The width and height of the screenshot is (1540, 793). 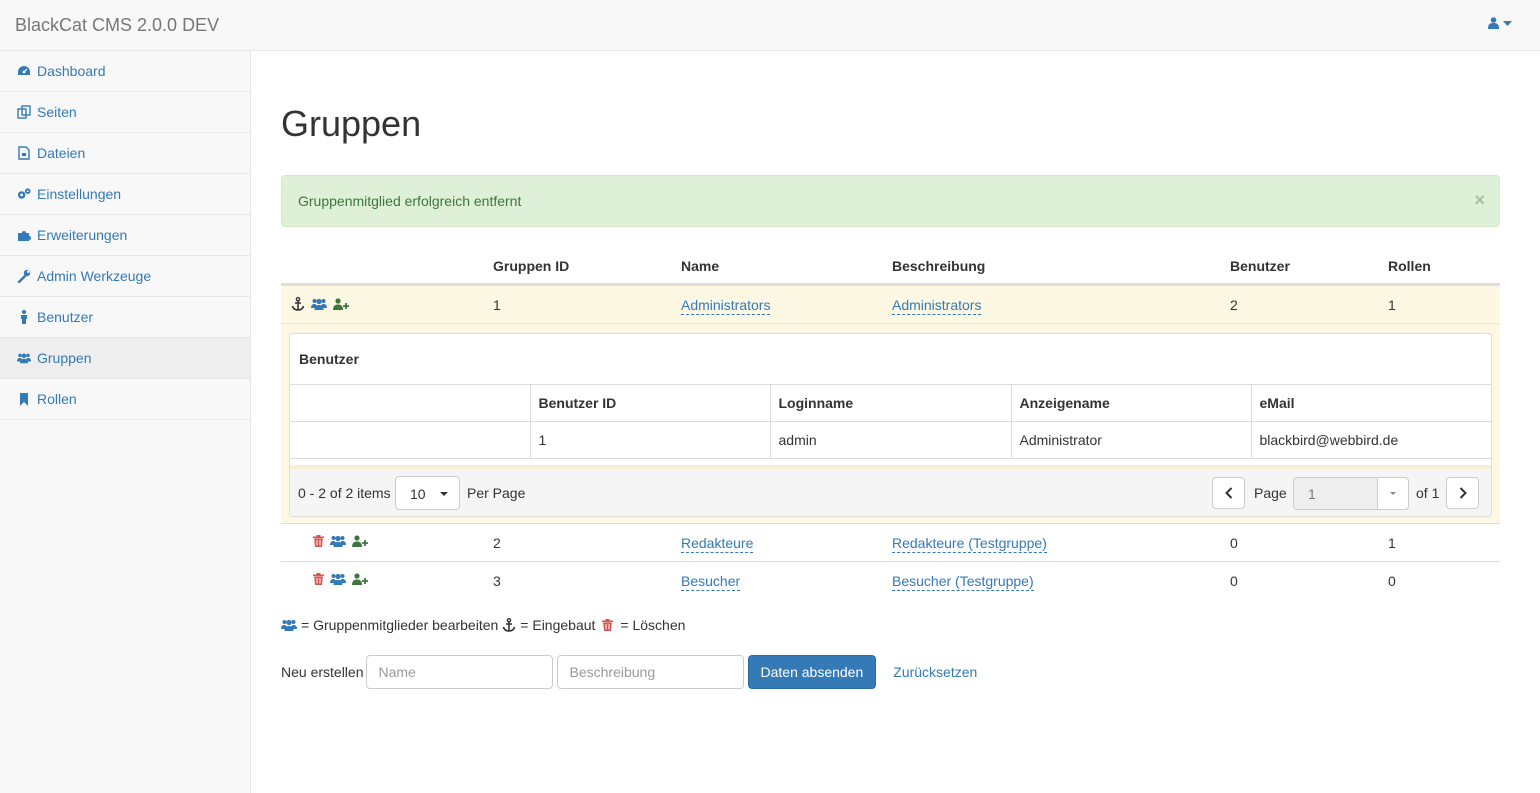 What do you see at coordinates (65, 317) in the screenshot?
I see `sidebar-item-label: Benutzer` at bounding box center [65, 317].